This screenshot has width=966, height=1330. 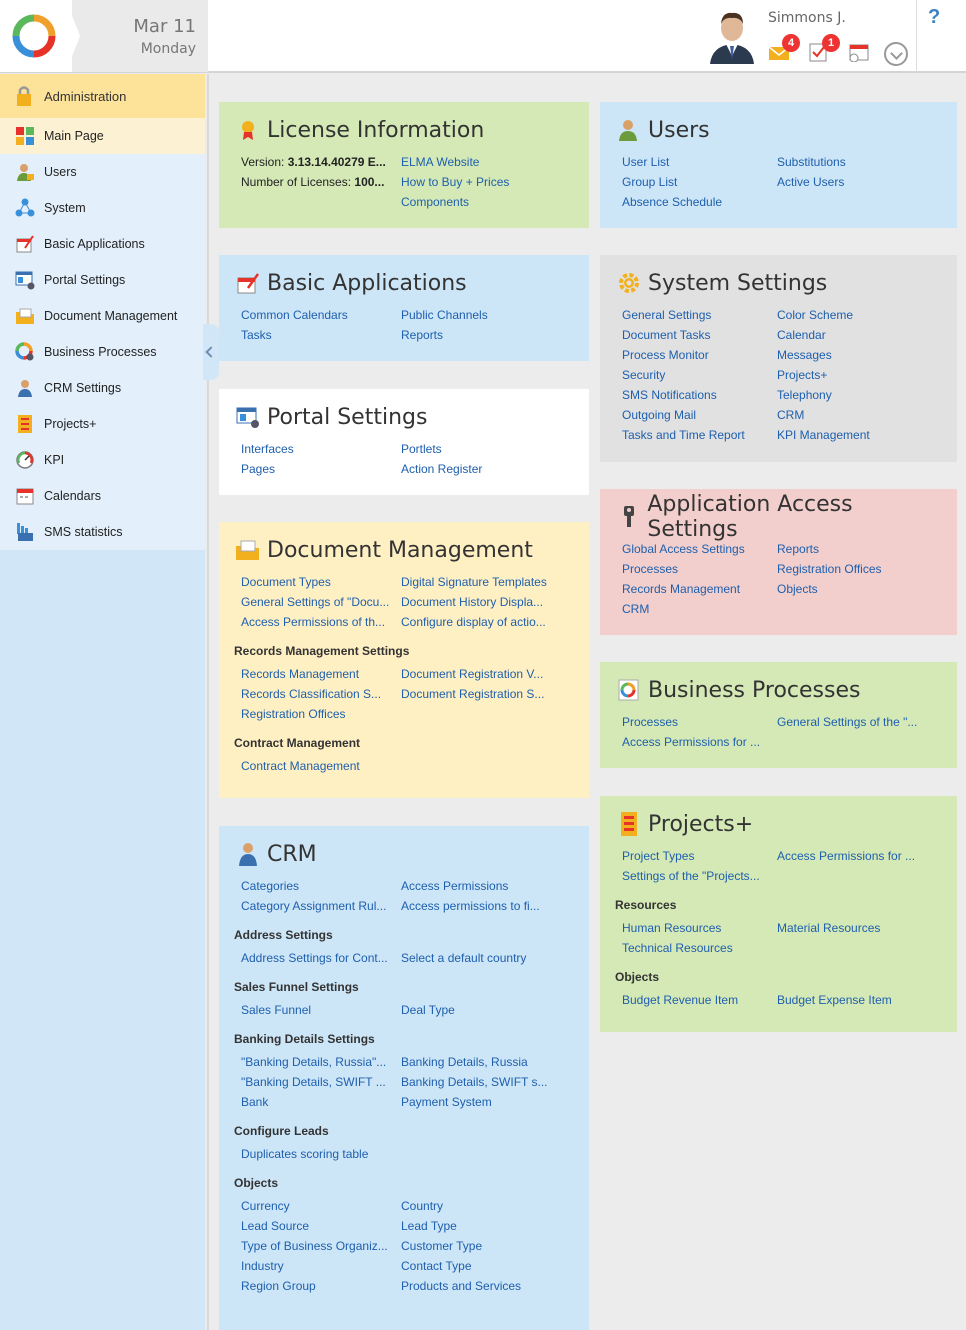 What do you see at coordinates (478, 202) in the screenshot?
I see `components-link: Components` at bounding box center [478, 202].